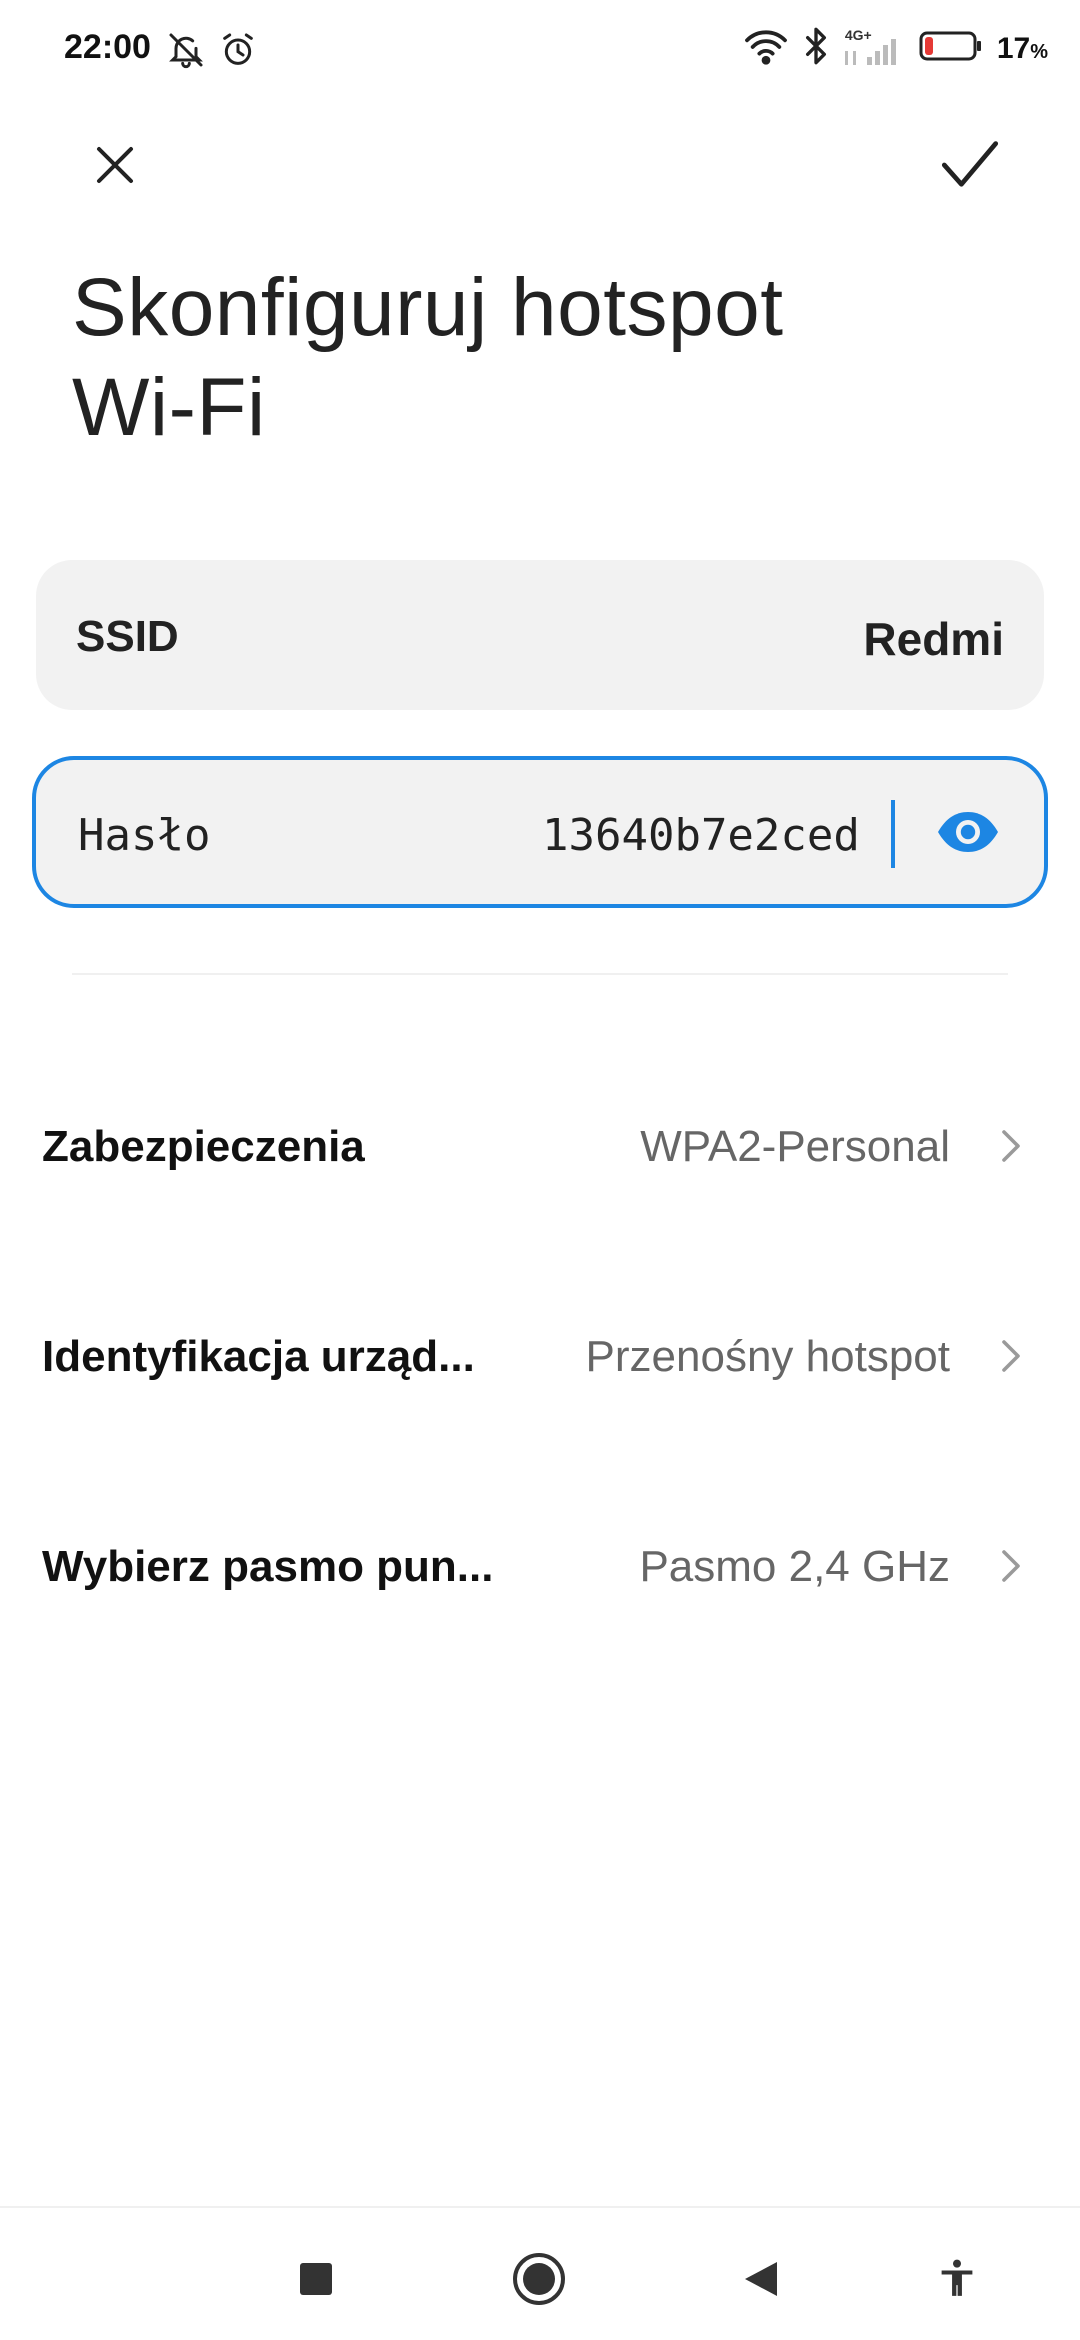 The image size is (1080, 2340). I want to click on status-right-icons: 4G+ 17%, so click(895, 48).